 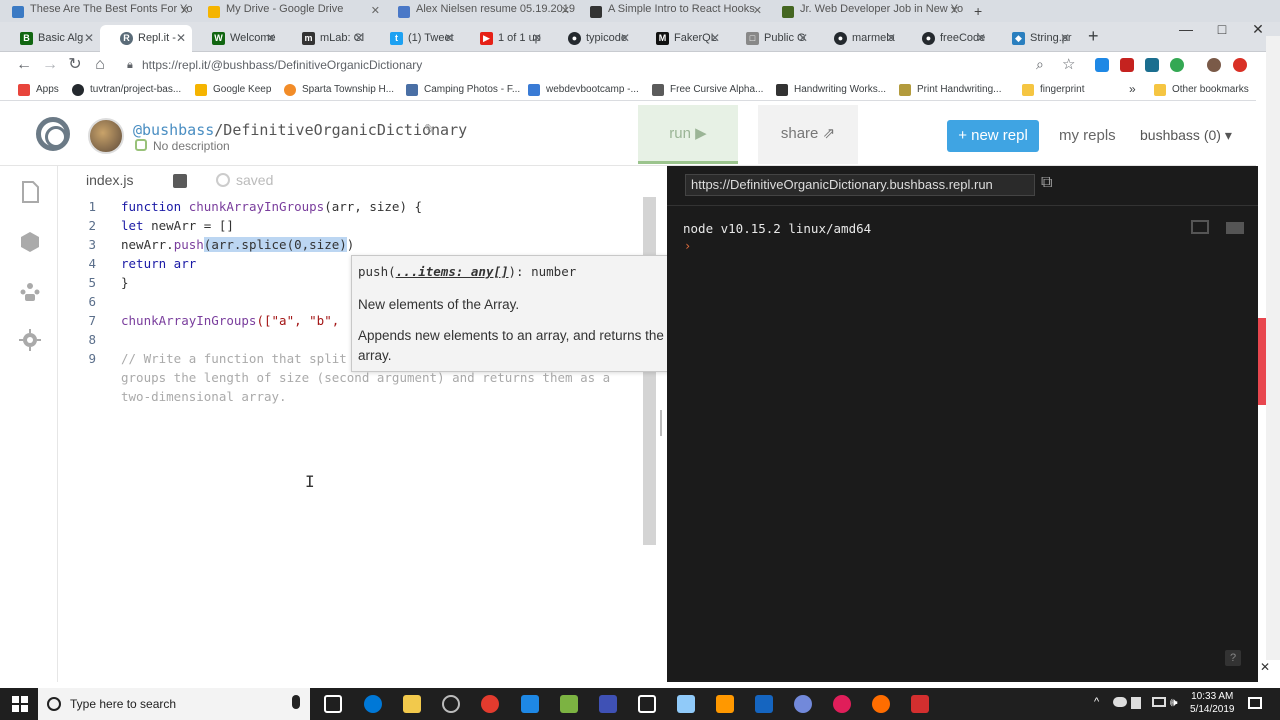 I want to click on browser-tab-active: R Repl.it - ✕, so click(x=146, y=38).